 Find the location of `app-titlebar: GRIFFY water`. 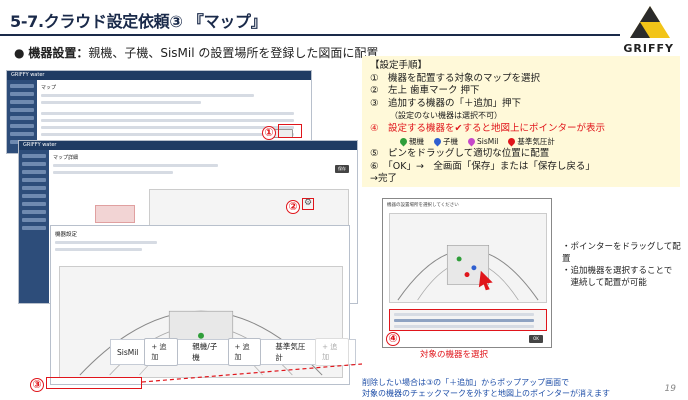

app-titlebar: GRIFFY water is located at coordinates (159, 75).